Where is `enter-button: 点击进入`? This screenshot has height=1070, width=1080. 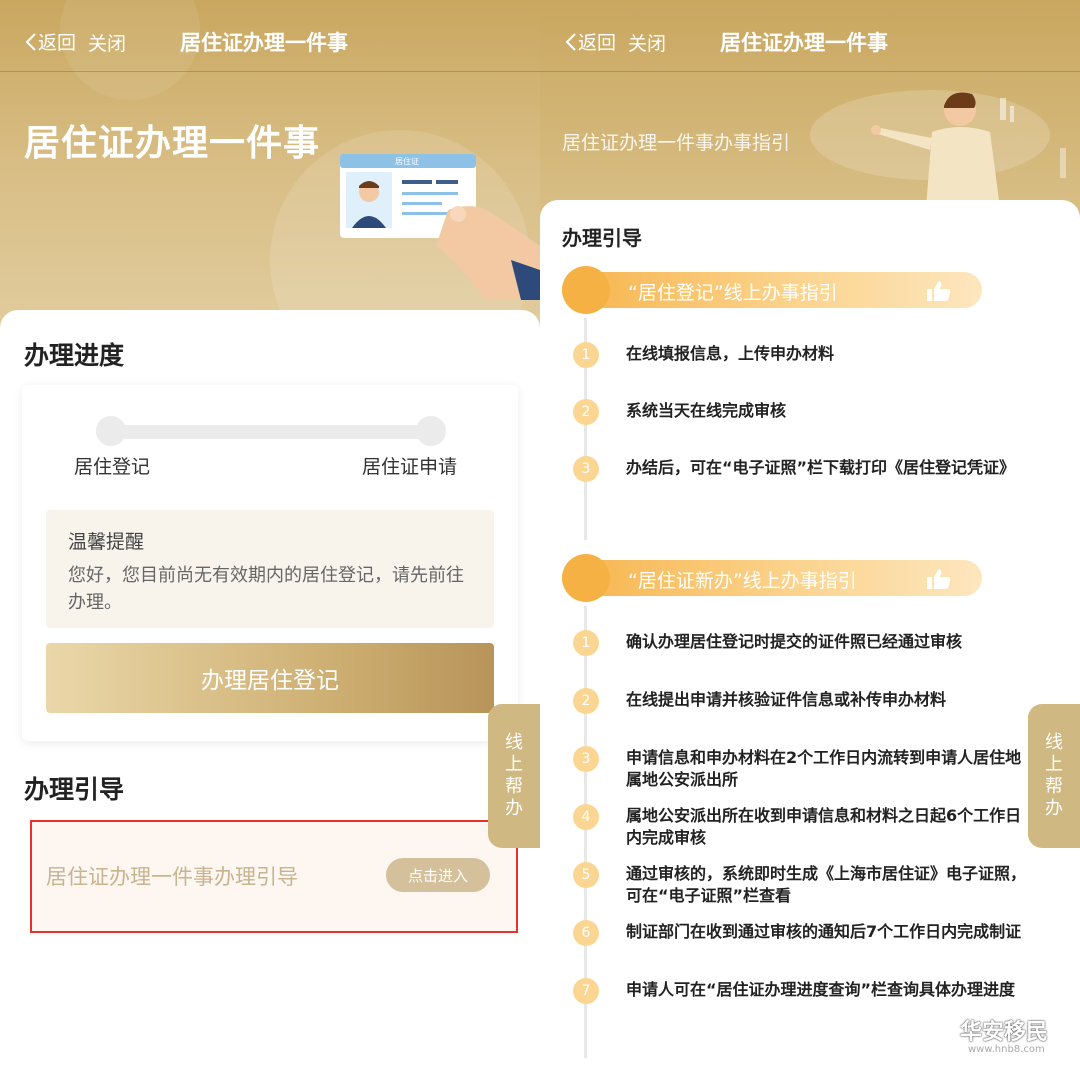 enter-button: 点击进入 is located at coordinates (438, 875).